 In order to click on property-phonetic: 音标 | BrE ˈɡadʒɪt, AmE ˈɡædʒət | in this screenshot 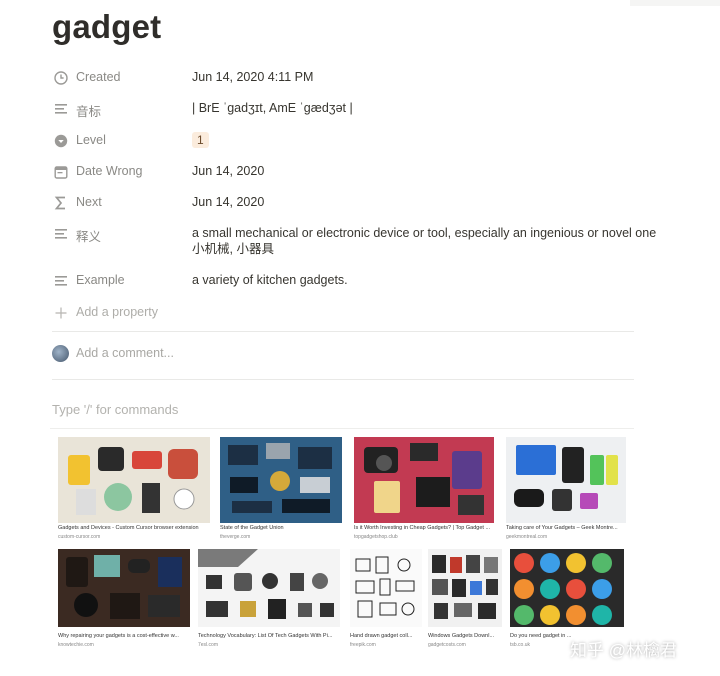, I will do `click(352, 109)`.